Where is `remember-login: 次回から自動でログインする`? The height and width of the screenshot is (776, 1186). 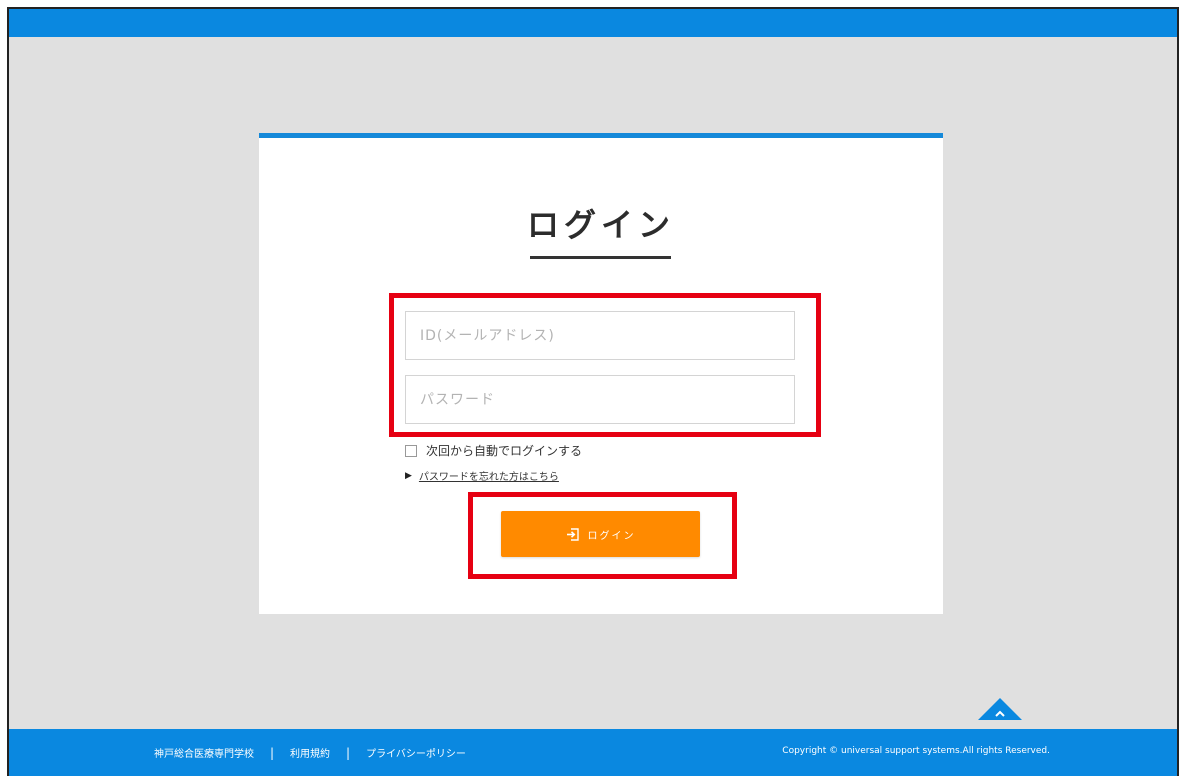
remember-login: 次回から自動でログインする is located at coordinates (493, 450).